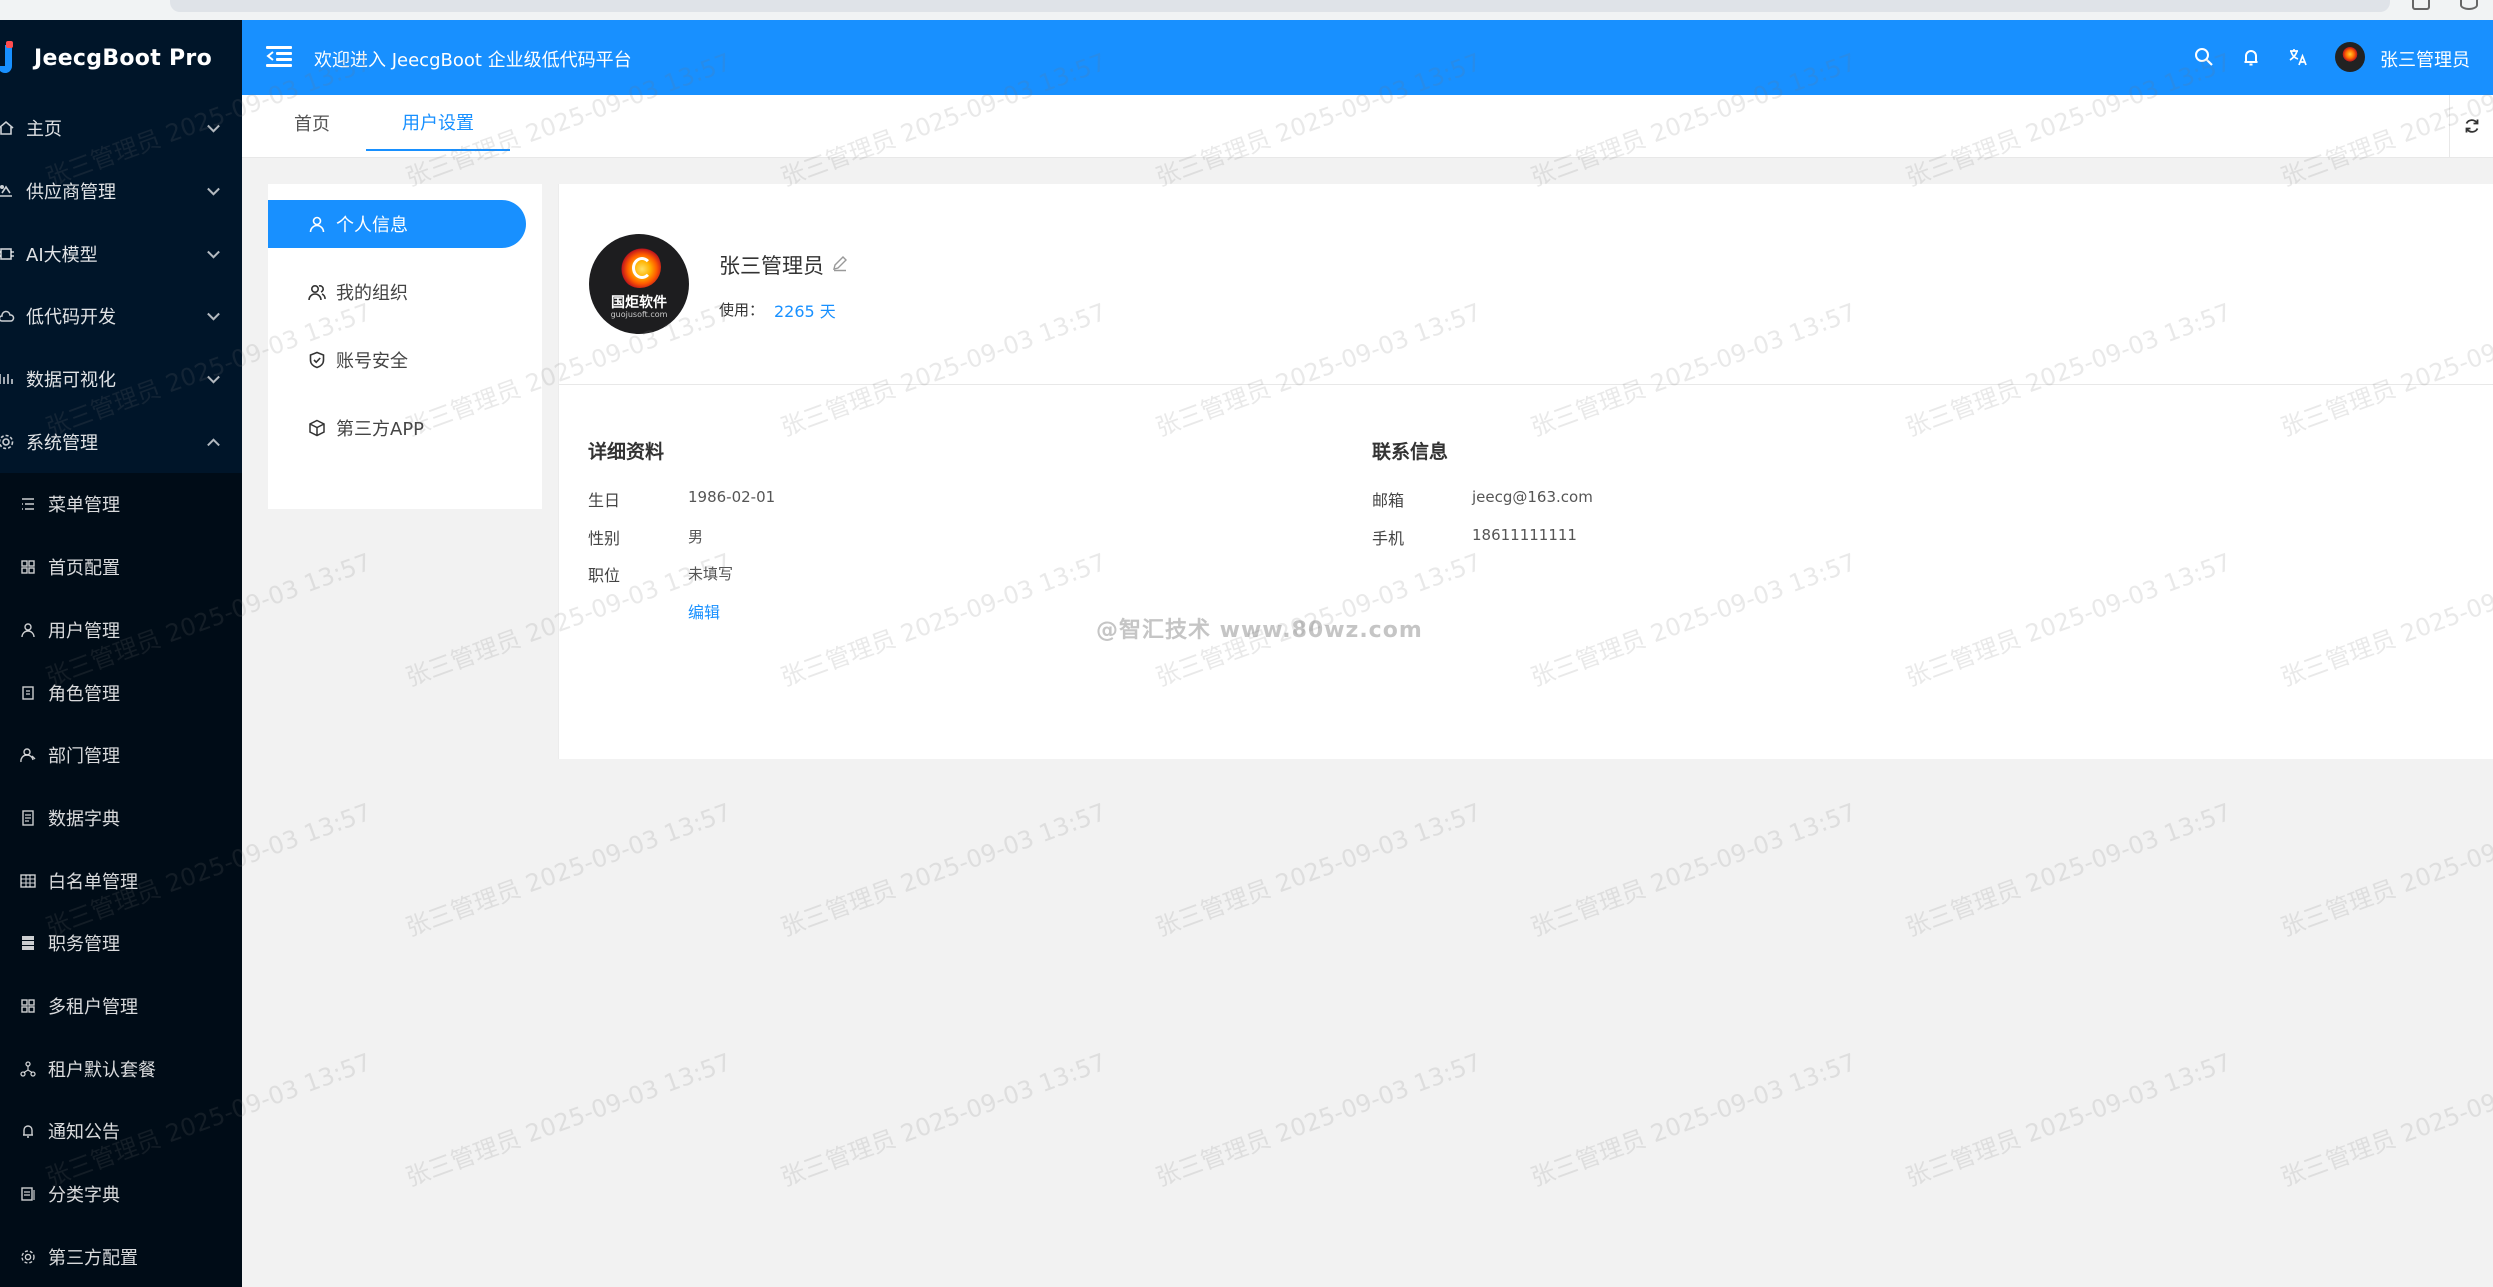 This screenshot has width=2493, height=1287. I want to click on cluster-icon, so click(28, 1069).